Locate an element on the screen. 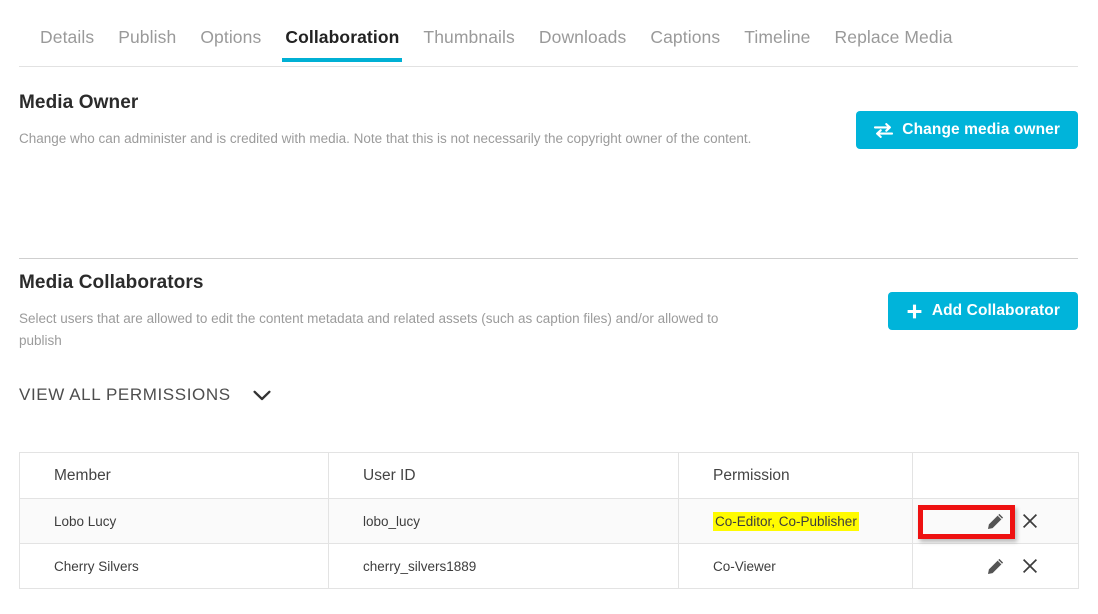 The image size is (1098, 614). table-header-row: Member User ID Permission is located at coordinates (549, 475).